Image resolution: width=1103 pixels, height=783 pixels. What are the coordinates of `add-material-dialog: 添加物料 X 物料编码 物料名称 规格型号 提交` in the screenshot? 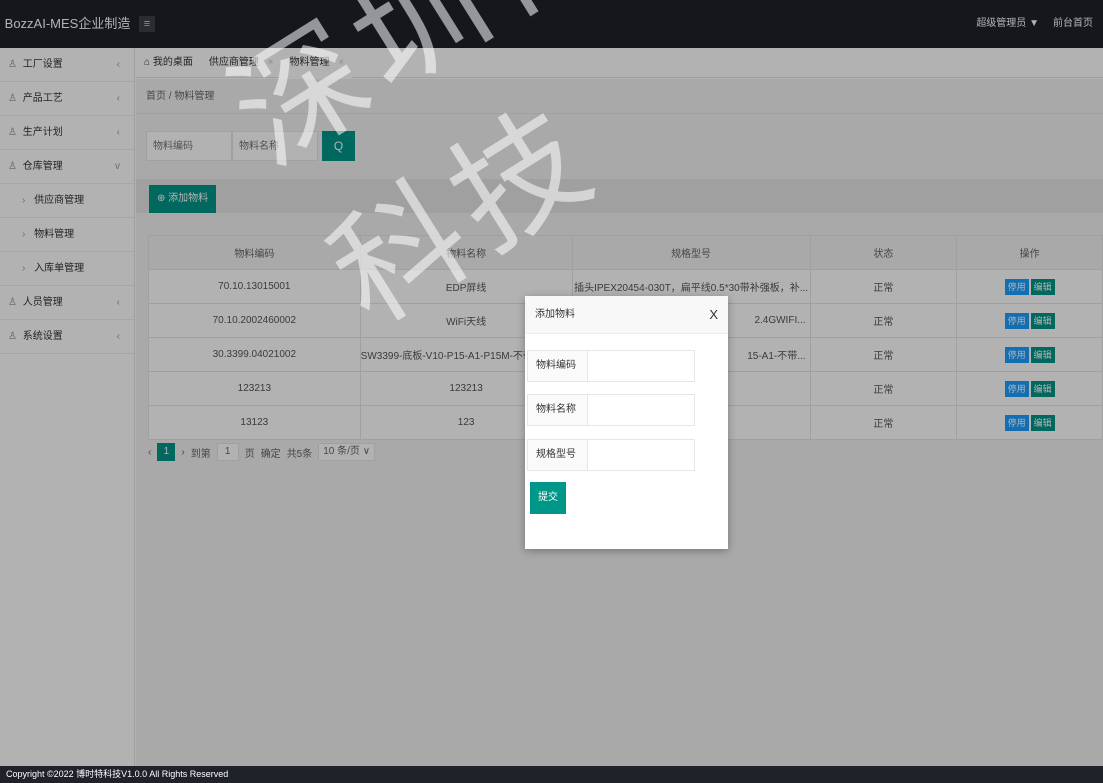 It's located at (626, 422).